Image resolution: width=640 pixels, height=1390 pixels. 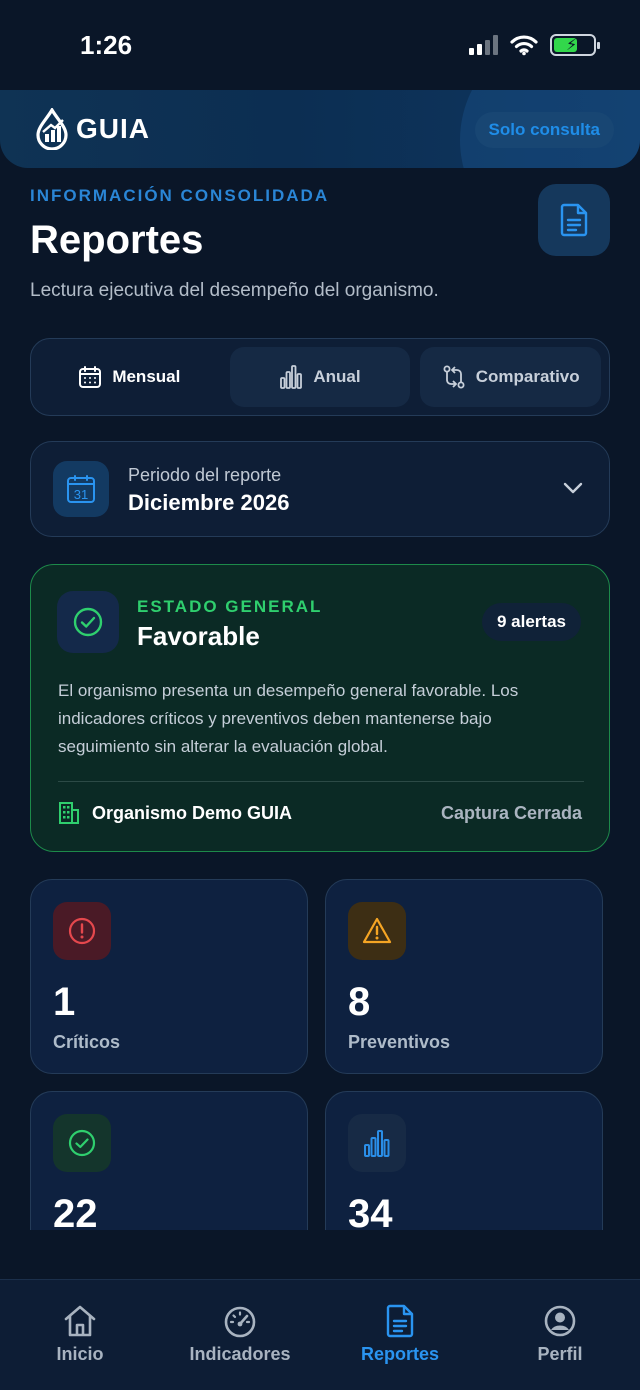 I want to click on nav-label: Indicadores, so click(x=240, y=1354).